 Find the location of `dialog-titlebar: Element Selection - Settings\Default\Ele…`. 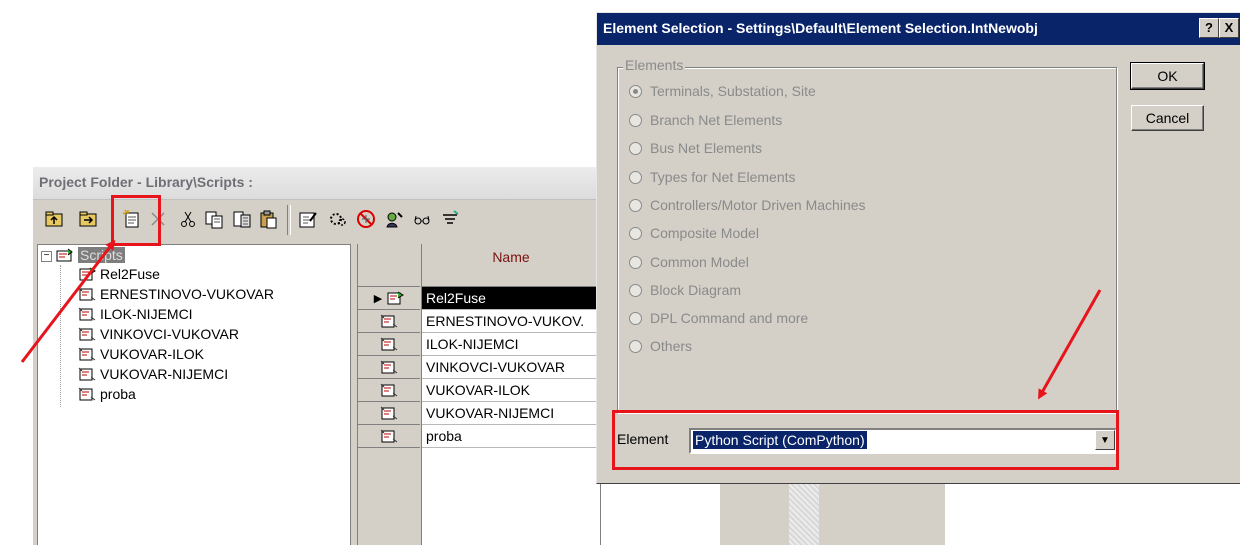

dialog-titlebar: Element Selection - Settings\Default\Ele… is located at coordinates (918, 29).